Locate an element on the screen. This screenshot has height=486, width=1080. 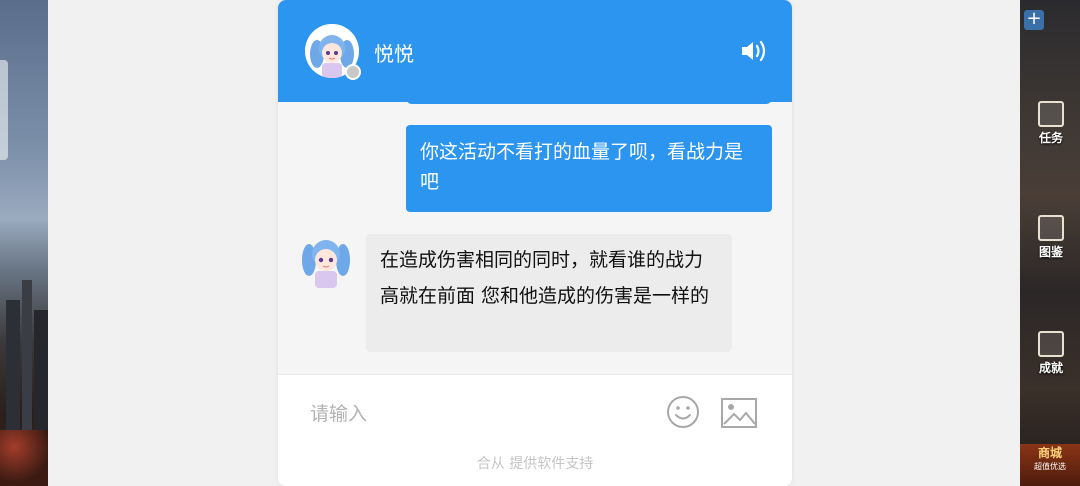
game-background-left is located at coordinates (24, 243).